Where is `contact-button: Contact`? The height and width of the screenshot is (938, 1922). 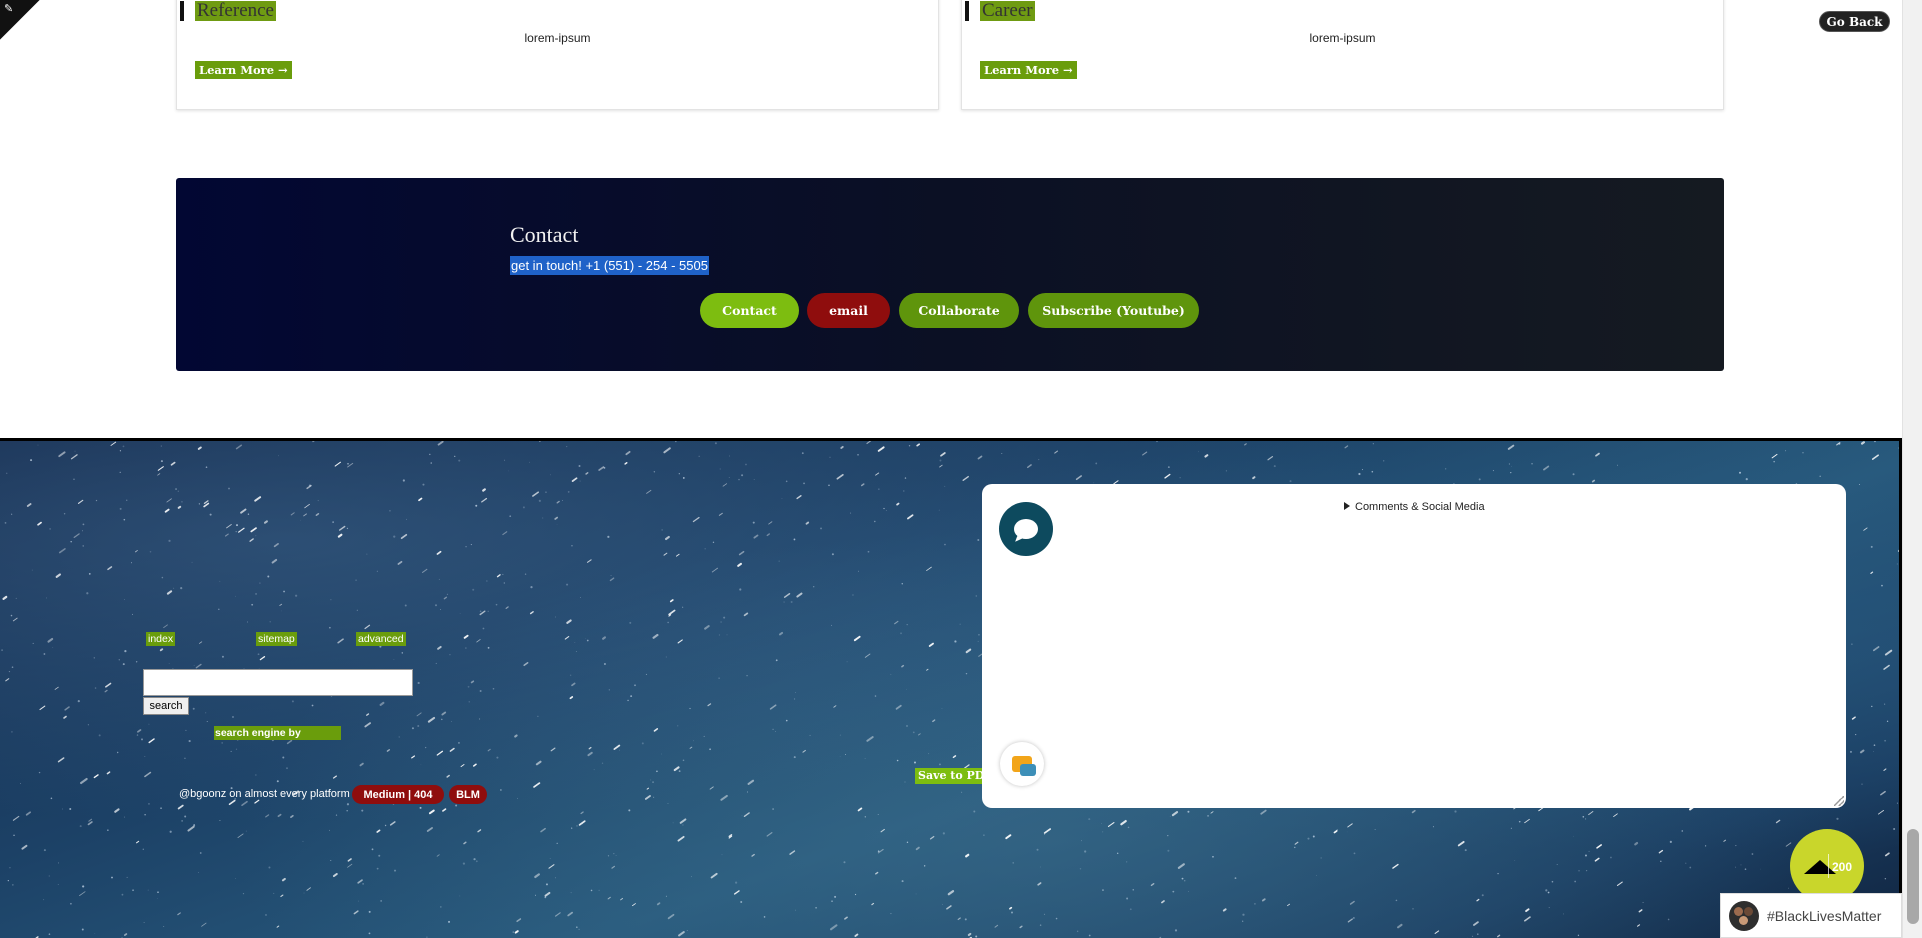 contact-button: Contact is located at coordinates (749, 310).